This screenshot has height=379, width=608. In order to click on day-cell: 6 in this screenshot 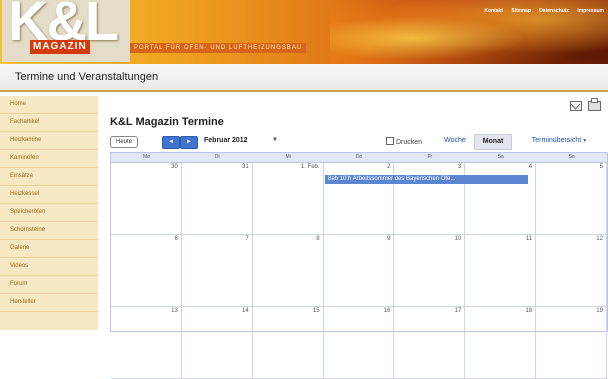, I will do `click(146, 271)`.